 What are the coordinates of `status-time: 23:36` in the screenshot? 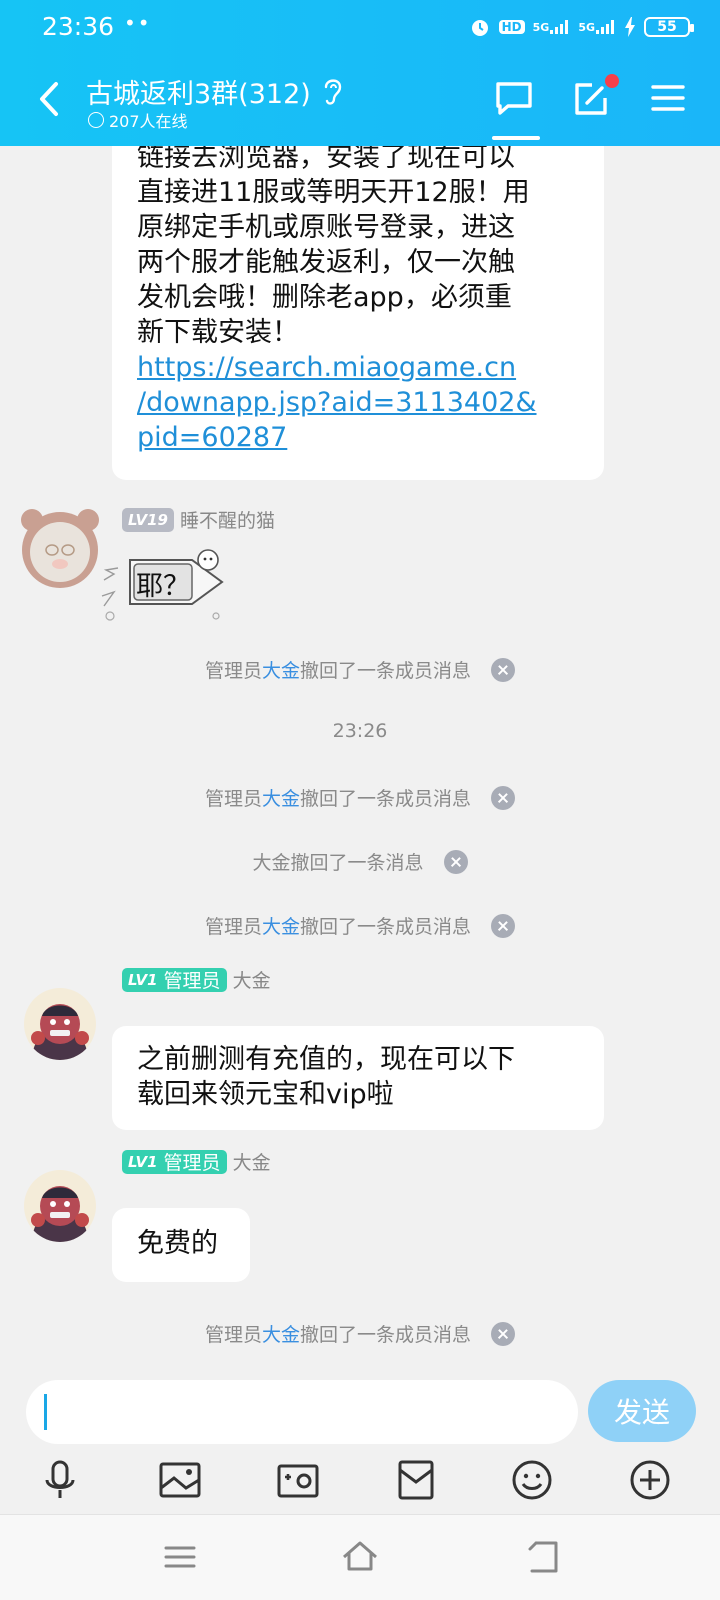 It's located at (78, 26).